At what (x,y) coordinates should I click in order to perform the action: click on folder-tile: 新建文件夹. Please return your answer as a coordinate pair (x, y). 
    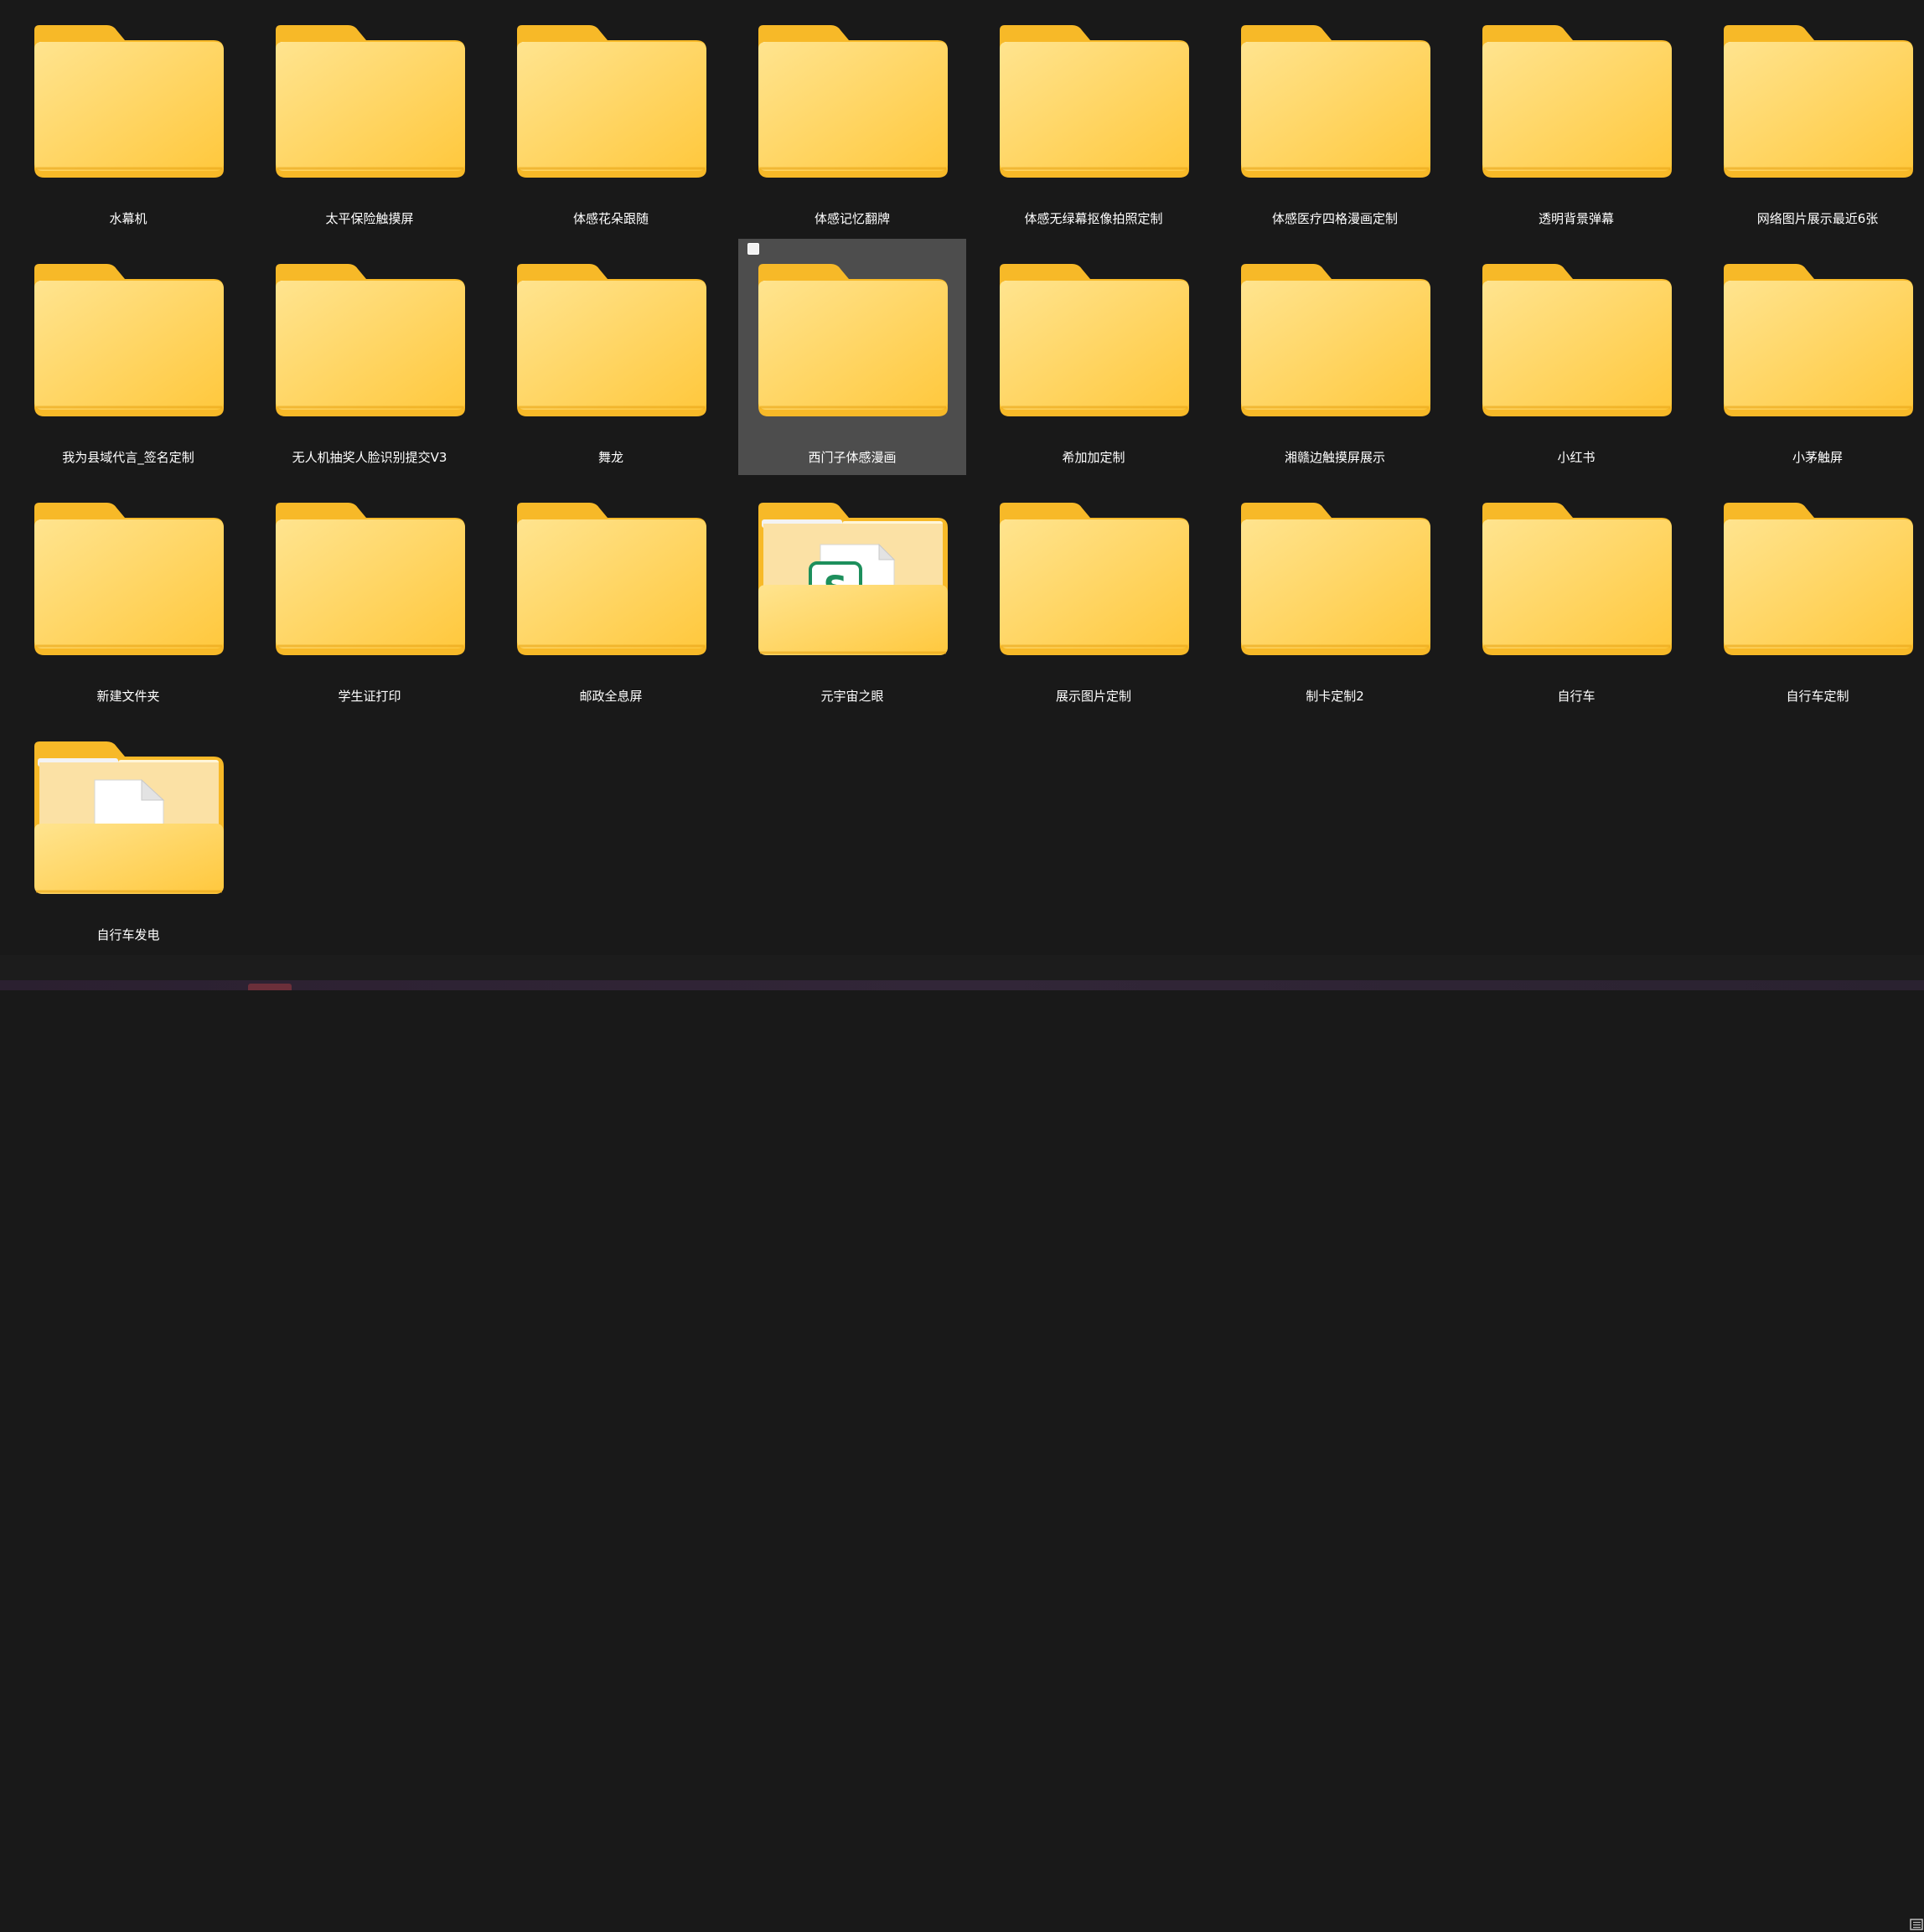
    Looking at the image, I should click on (128, 596).